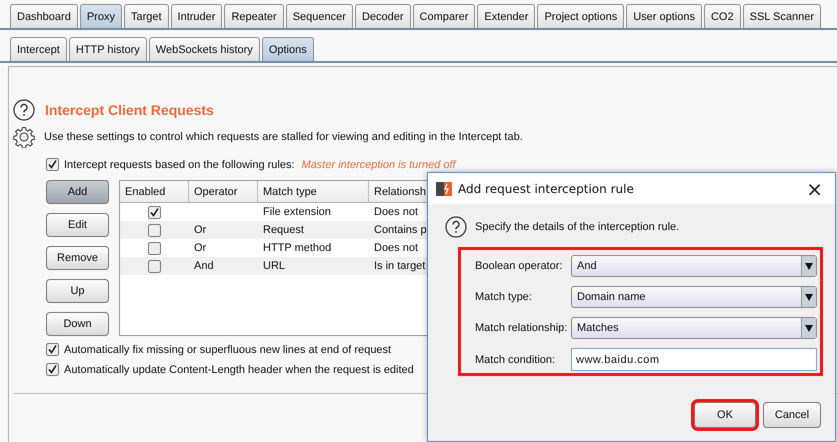 The width and height of the screenshot is (837, 442). Describe the element at coordinates (504, 297) in the screenshot. I see `field-label: Match type:` at that location.